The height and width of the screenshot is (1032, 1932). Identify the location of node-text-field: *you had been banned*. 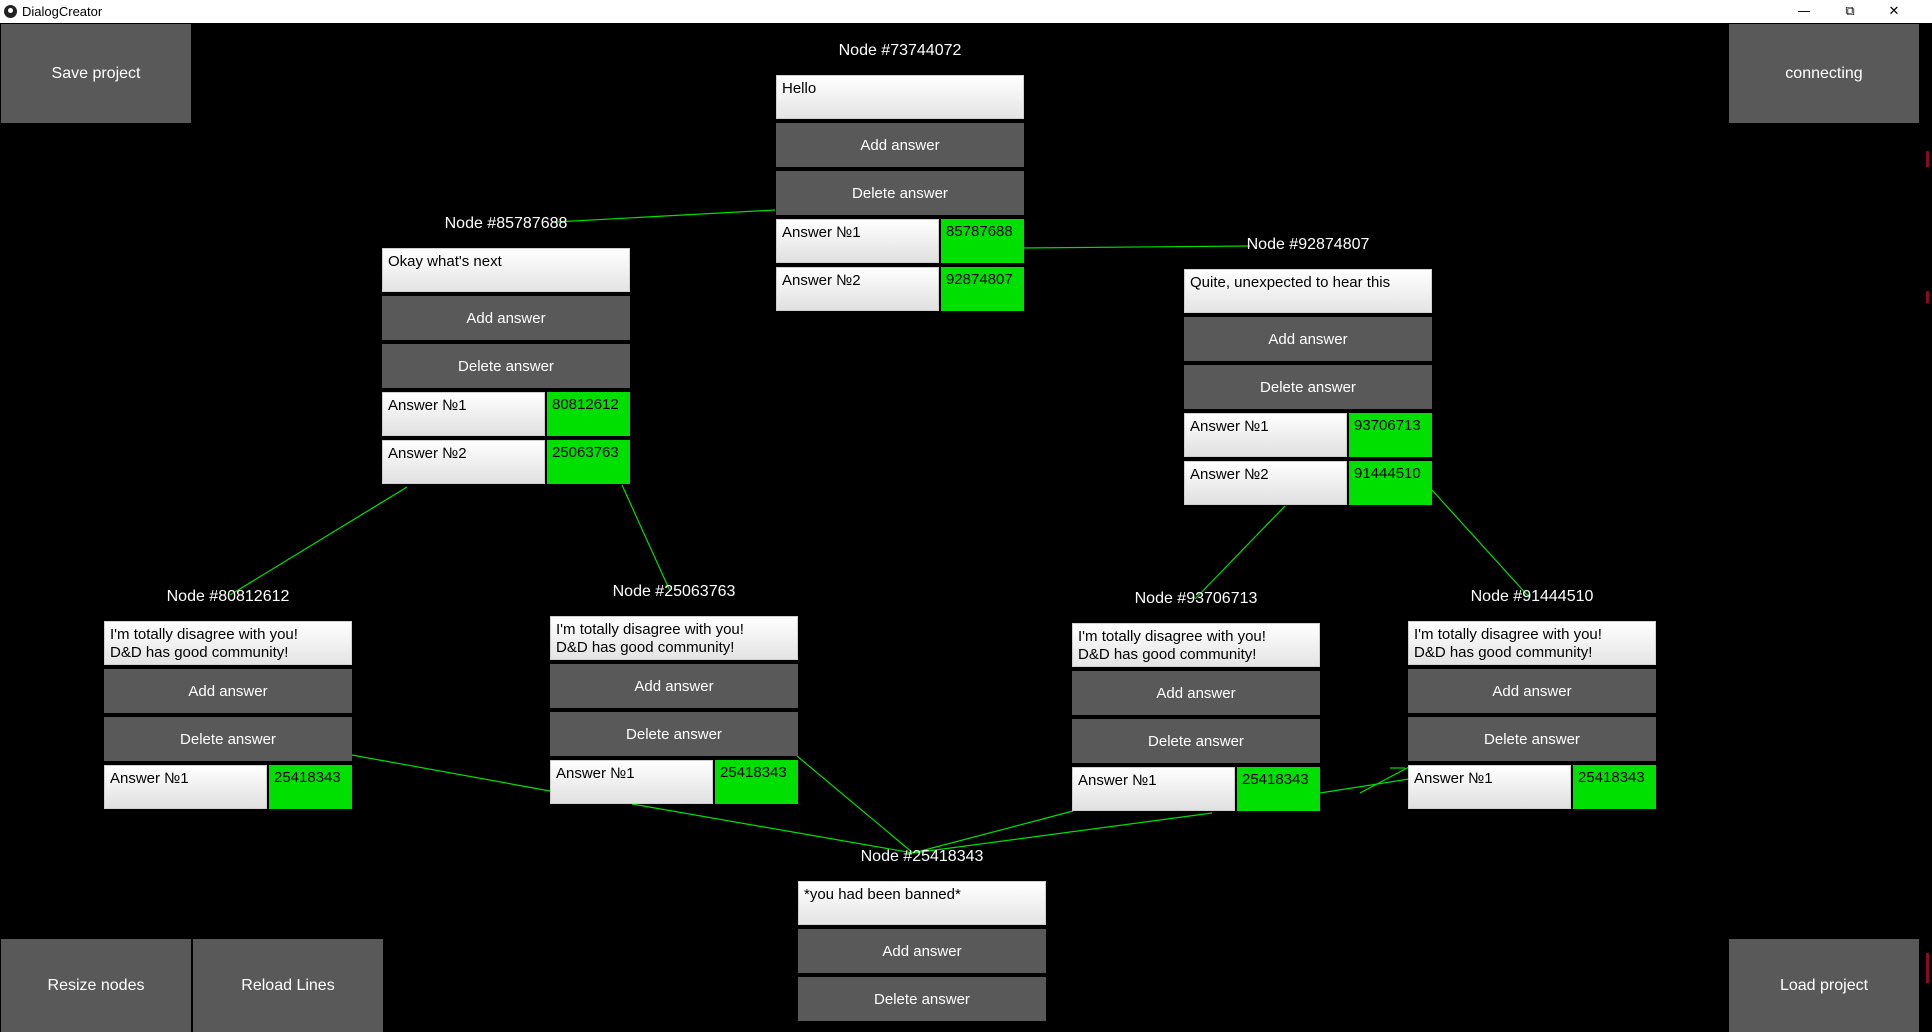
(922, 903).